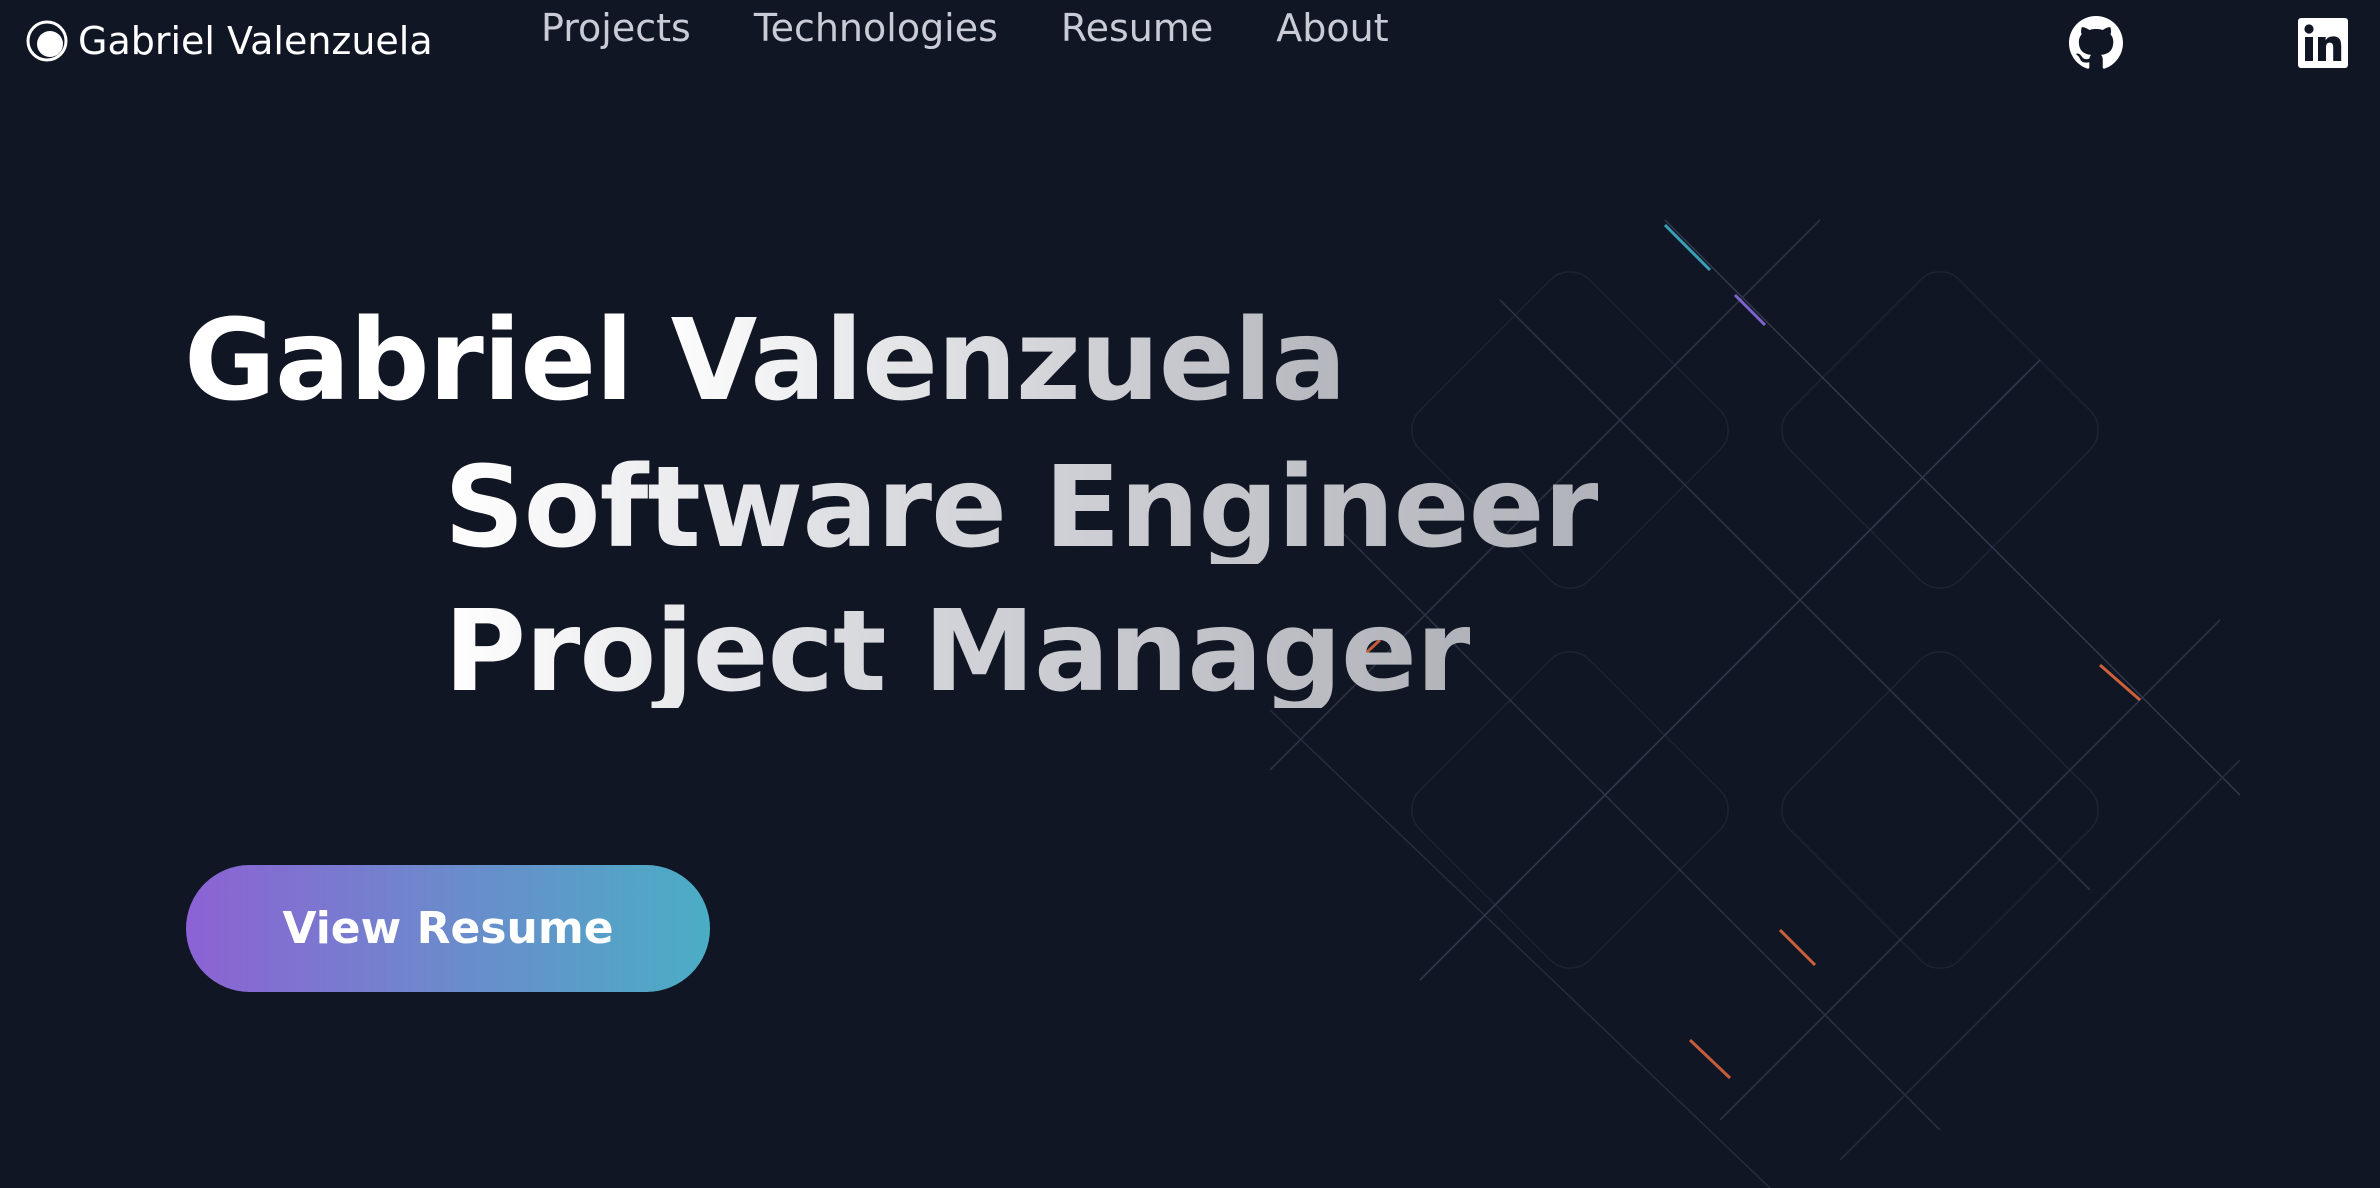  I want to click on hero-name: Gabriel Valenzuela, so click(765, 361).